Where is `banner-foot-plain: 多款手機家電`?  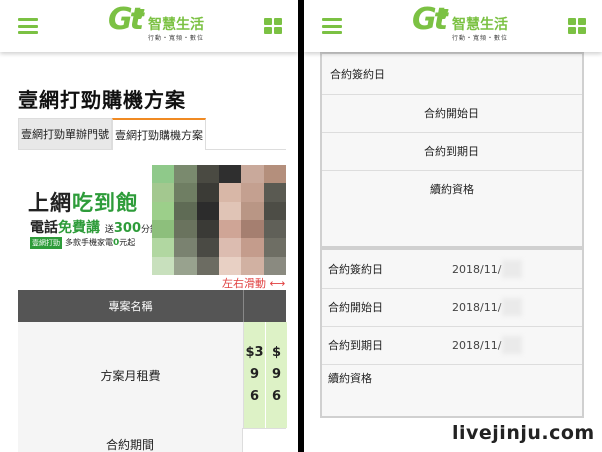
banner-foot-plain: 多款手機家電 is located at coordinates (89, 242).